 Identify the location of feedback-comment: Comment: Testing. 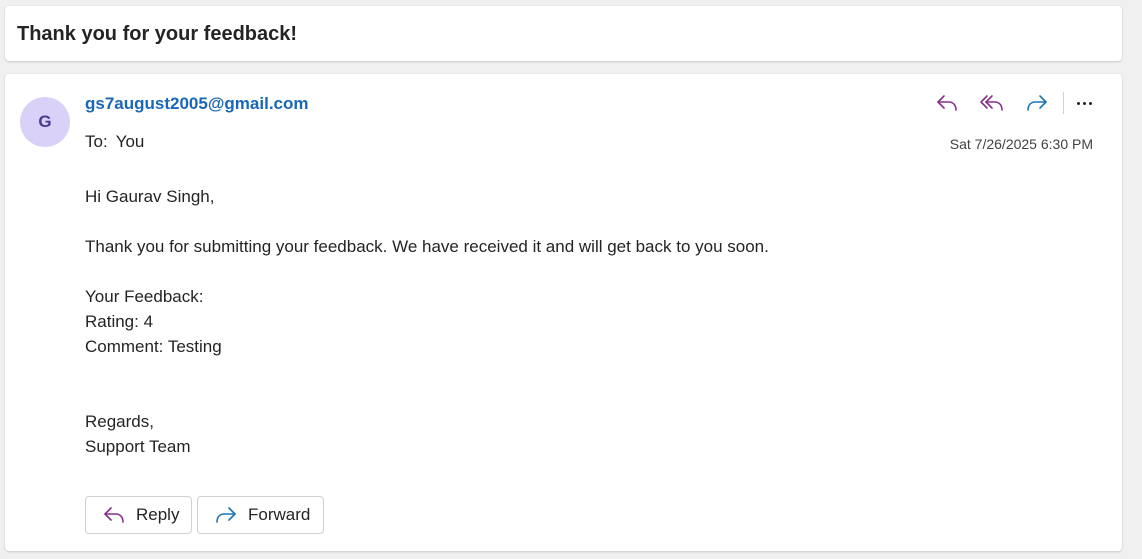
(153, 346).